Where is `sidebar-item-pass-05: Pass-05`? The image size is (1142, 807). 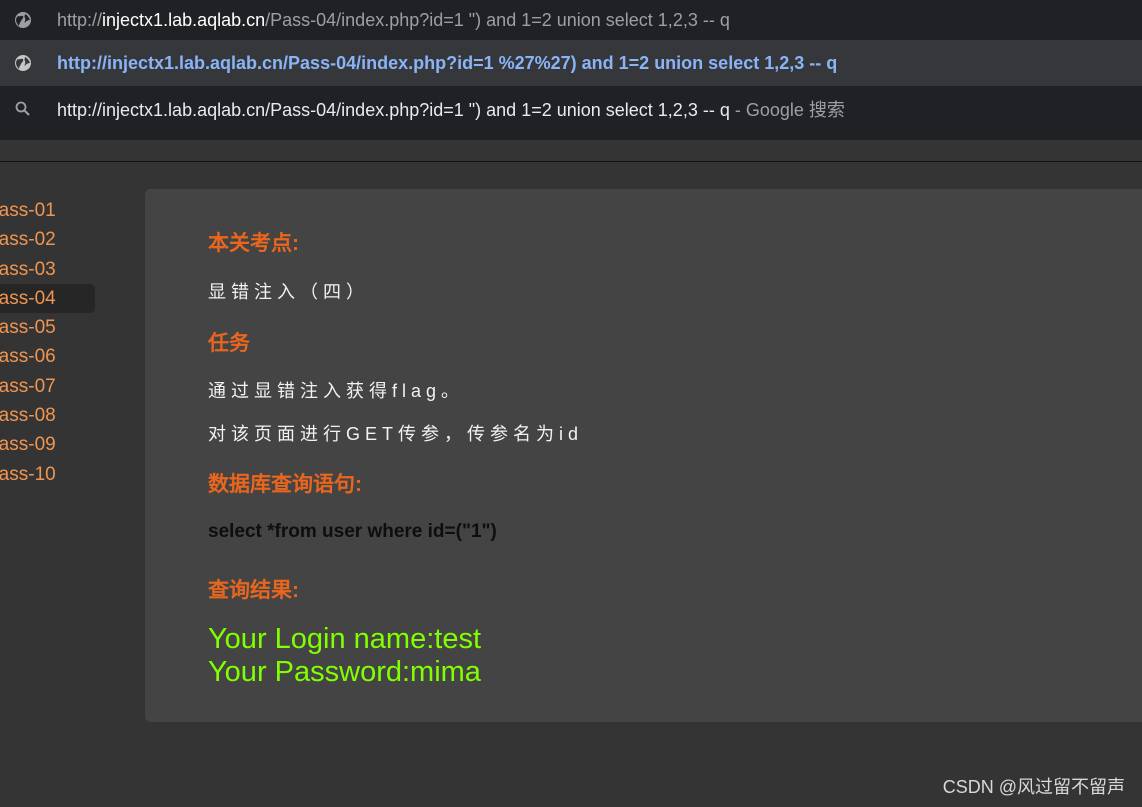
sidebar-item-pass-05: Pass-05 is located at coordinates (47, 327).